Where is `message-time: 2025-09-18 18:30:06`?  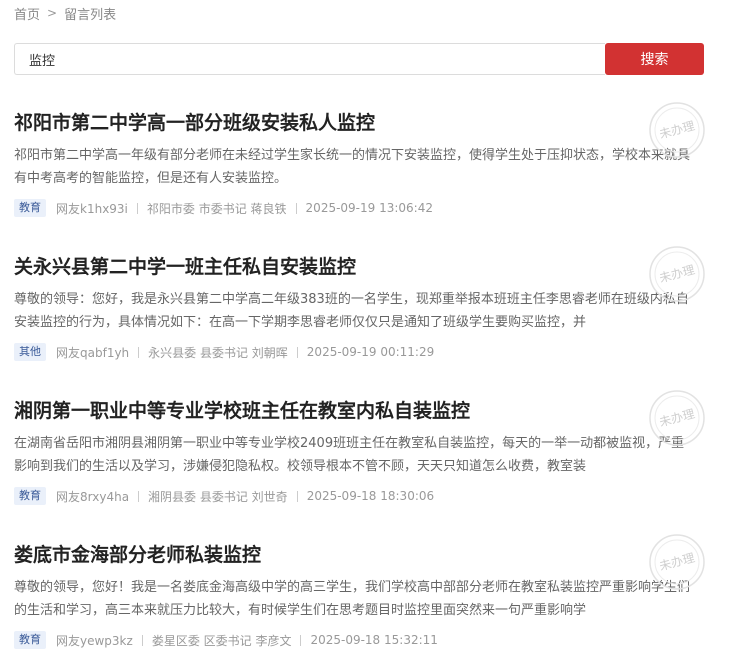 message-time: 2025-09-18 18:30:06 is located at coordinates (370, 496).